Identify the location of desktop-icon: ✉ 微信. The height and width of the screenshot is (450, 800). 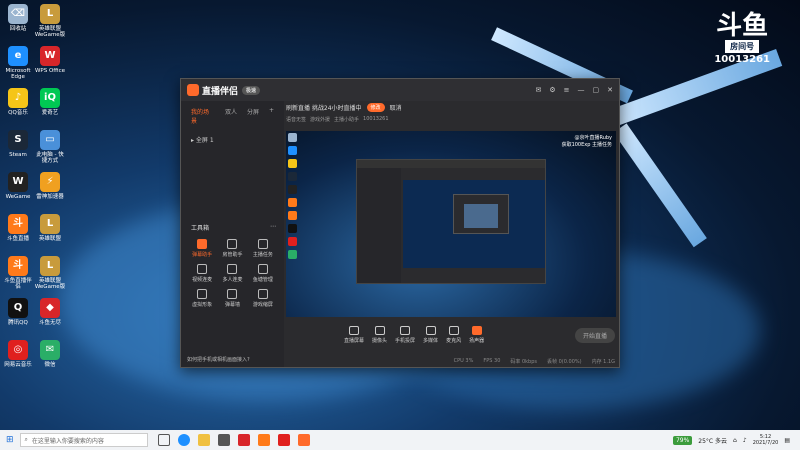
(50, 354).